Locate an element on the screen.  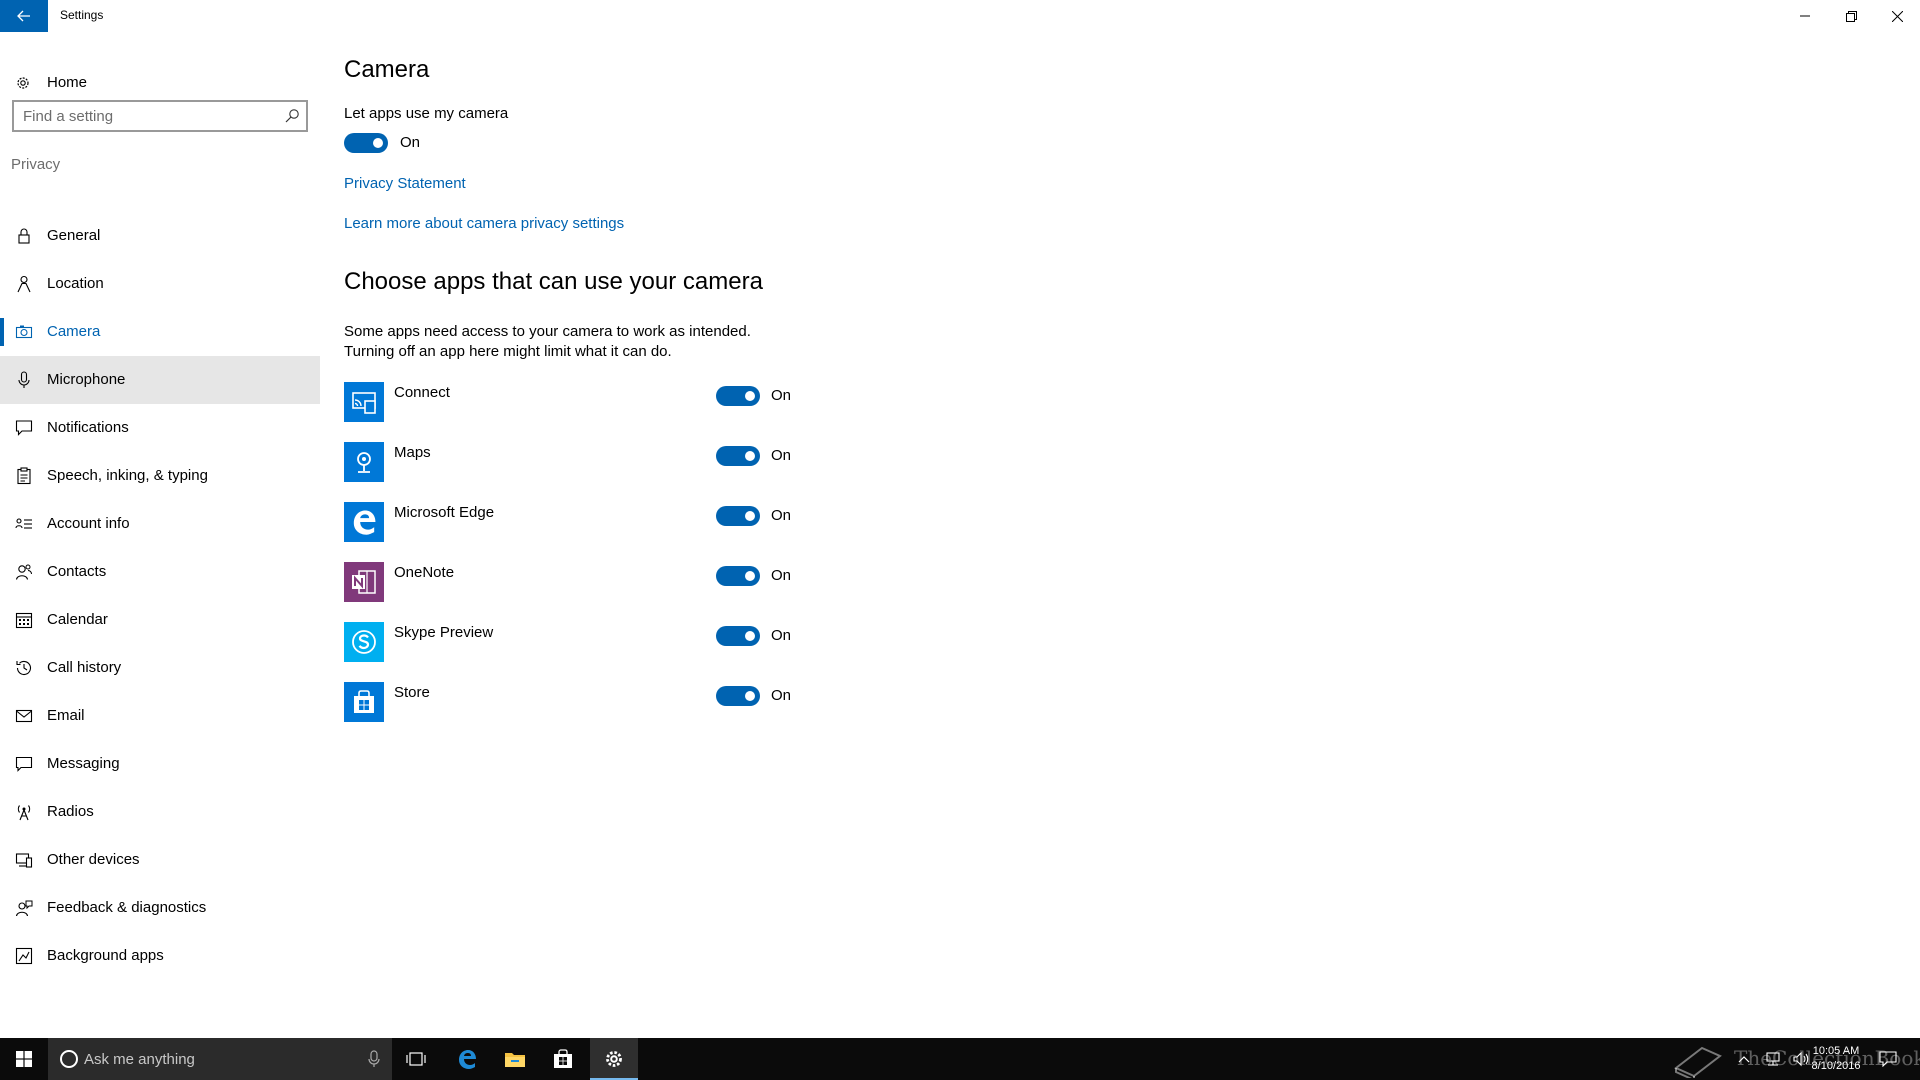
taskbar-settings-button is located at coordinates (614, 1059).